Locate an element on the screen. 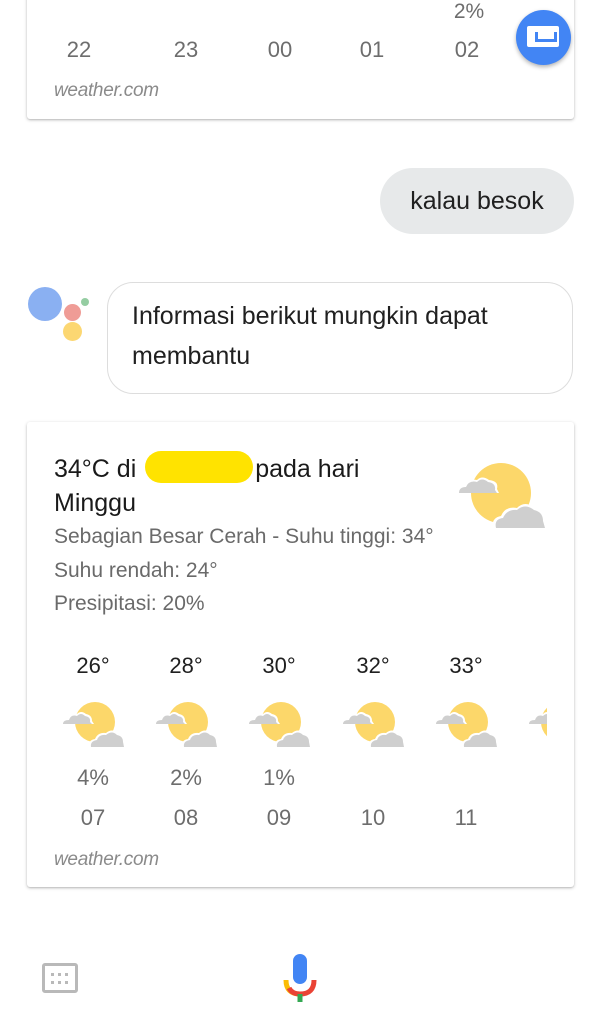  hourly-temp: 26° is located at coordinates (93, 665).